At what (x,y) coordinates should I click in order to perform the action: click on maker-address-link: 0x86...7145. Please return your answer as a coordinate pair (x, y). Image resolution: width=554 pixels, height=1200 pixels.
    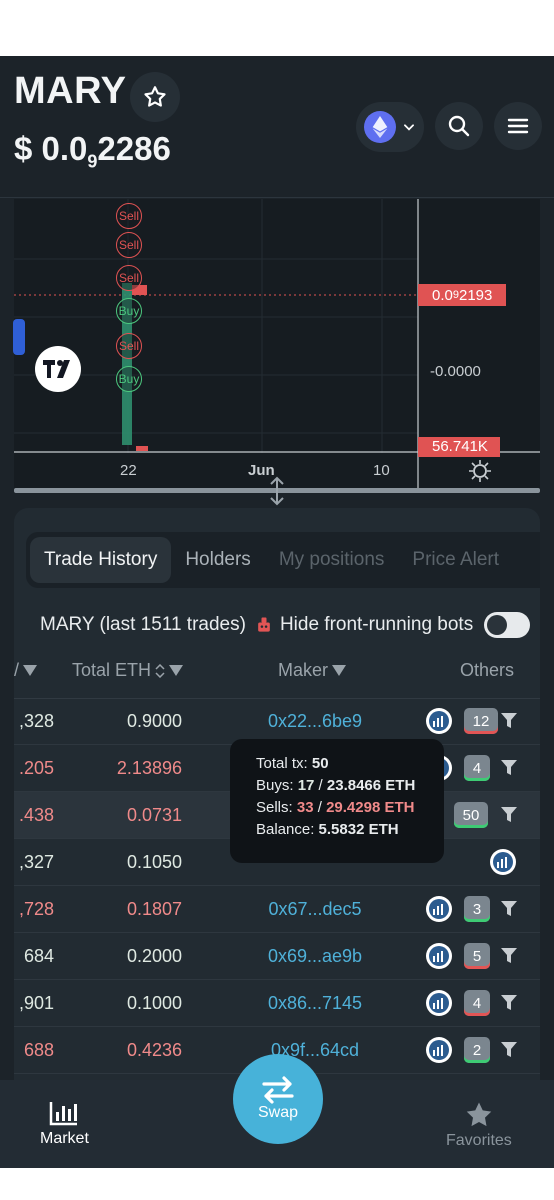
    Looking at the image, I should click on (315, 1003).